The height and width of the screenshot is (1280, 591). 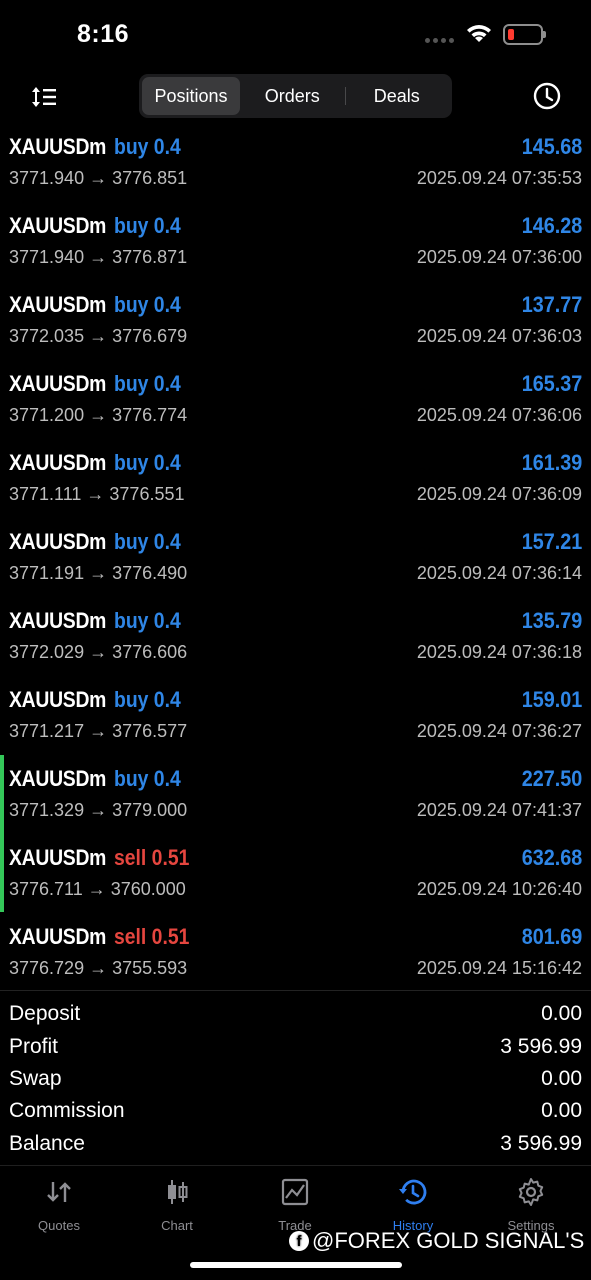 What do you see at coordinates (531, 1192) in the screenshot?
I see `gear-icon` at bounding box center [531, 1192].